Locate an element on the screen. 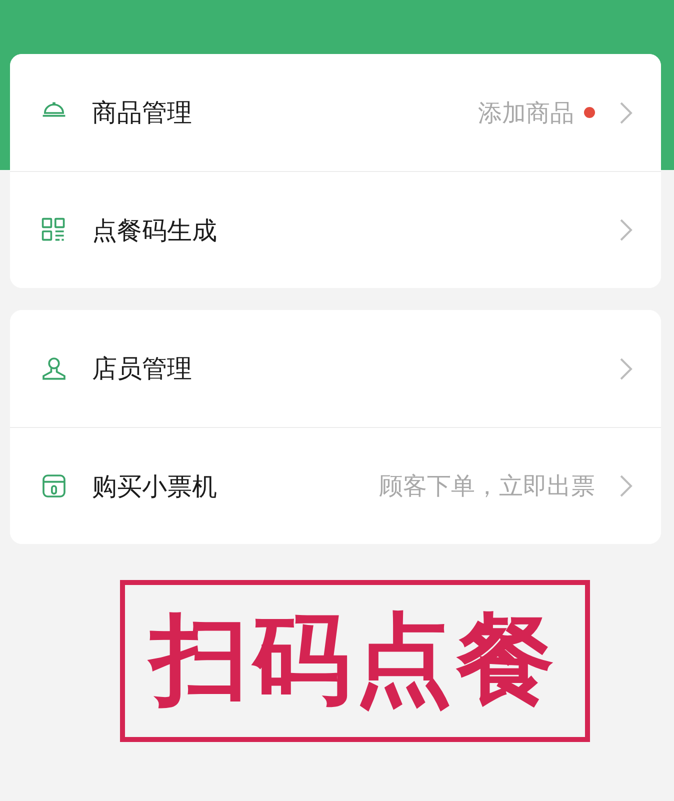  item-hint: 顾客下单，立即出票 is located at coordinates (487, 486).